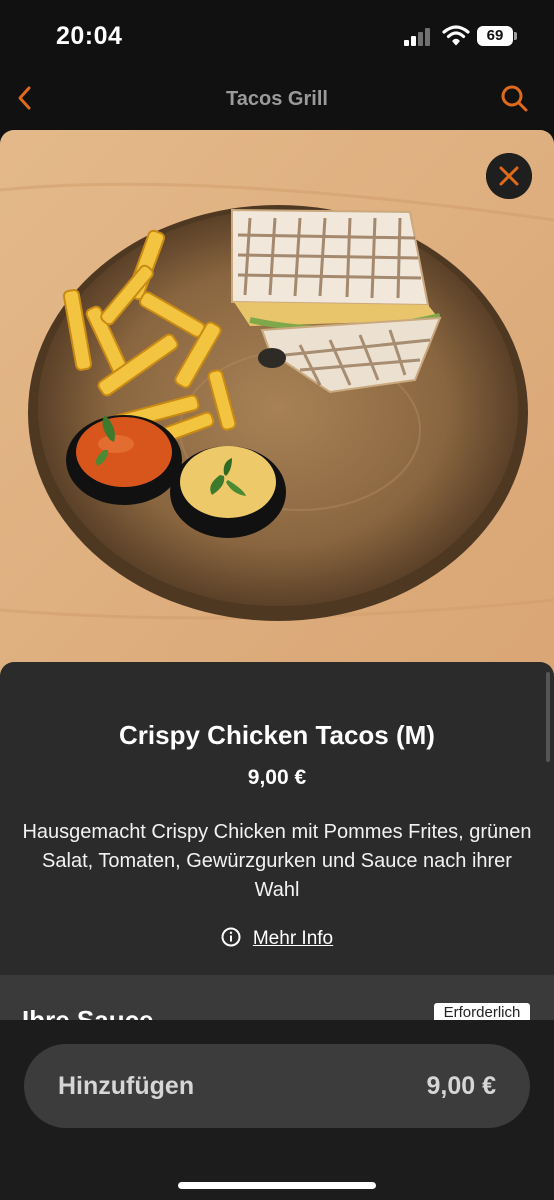  Describe the element at coordinates (419, 37) in the screenshot. I see `signal-icon` at that location.